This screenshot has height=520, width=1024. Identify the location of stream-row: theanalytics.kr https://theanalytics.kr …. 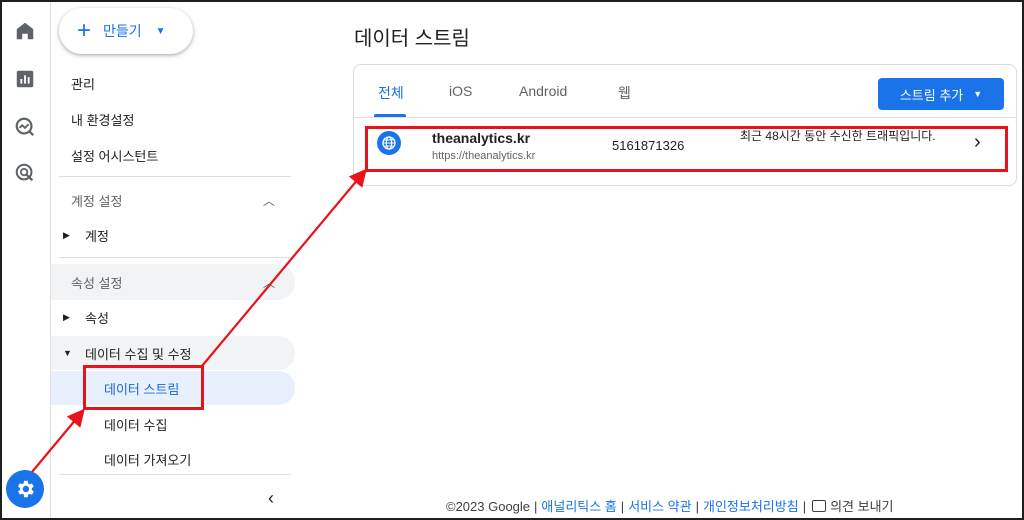
(685, 144).